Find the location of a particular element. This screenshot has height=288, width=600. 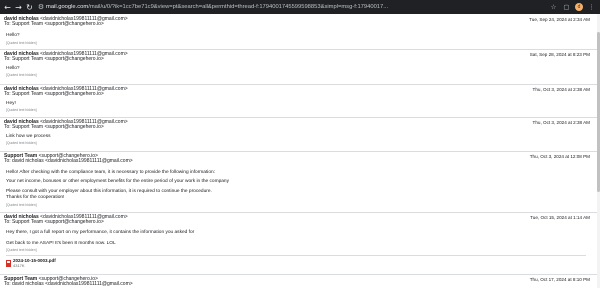

extensions-icon: ▢ is located at coordinates (566, 7).